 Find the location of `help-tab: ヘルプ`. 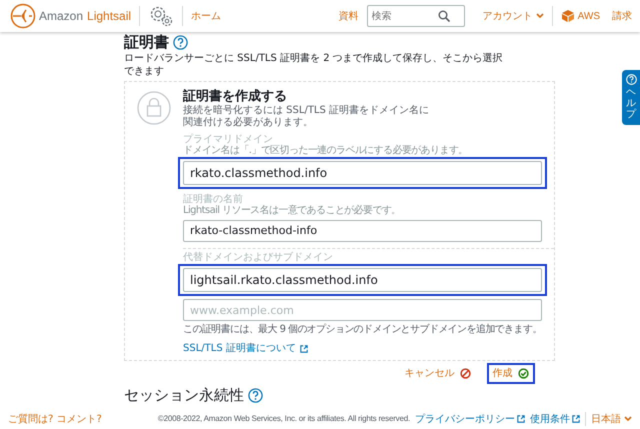

help-tab: ヘルプ is located at coordinates (631, 97).